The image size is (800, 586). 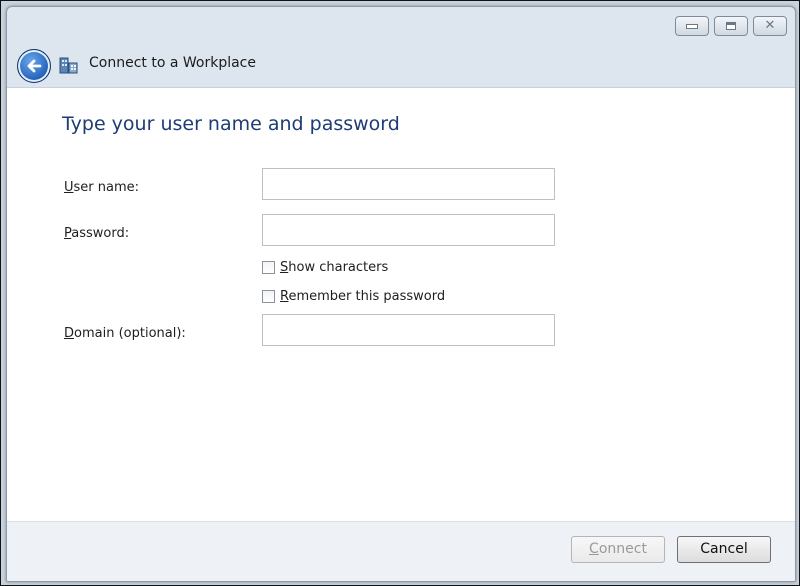 What do you see at coordinates (401, 64) in the screenshot?
I see `wizard-header: Connect to a Workplace` at bounding box center [401, 64].